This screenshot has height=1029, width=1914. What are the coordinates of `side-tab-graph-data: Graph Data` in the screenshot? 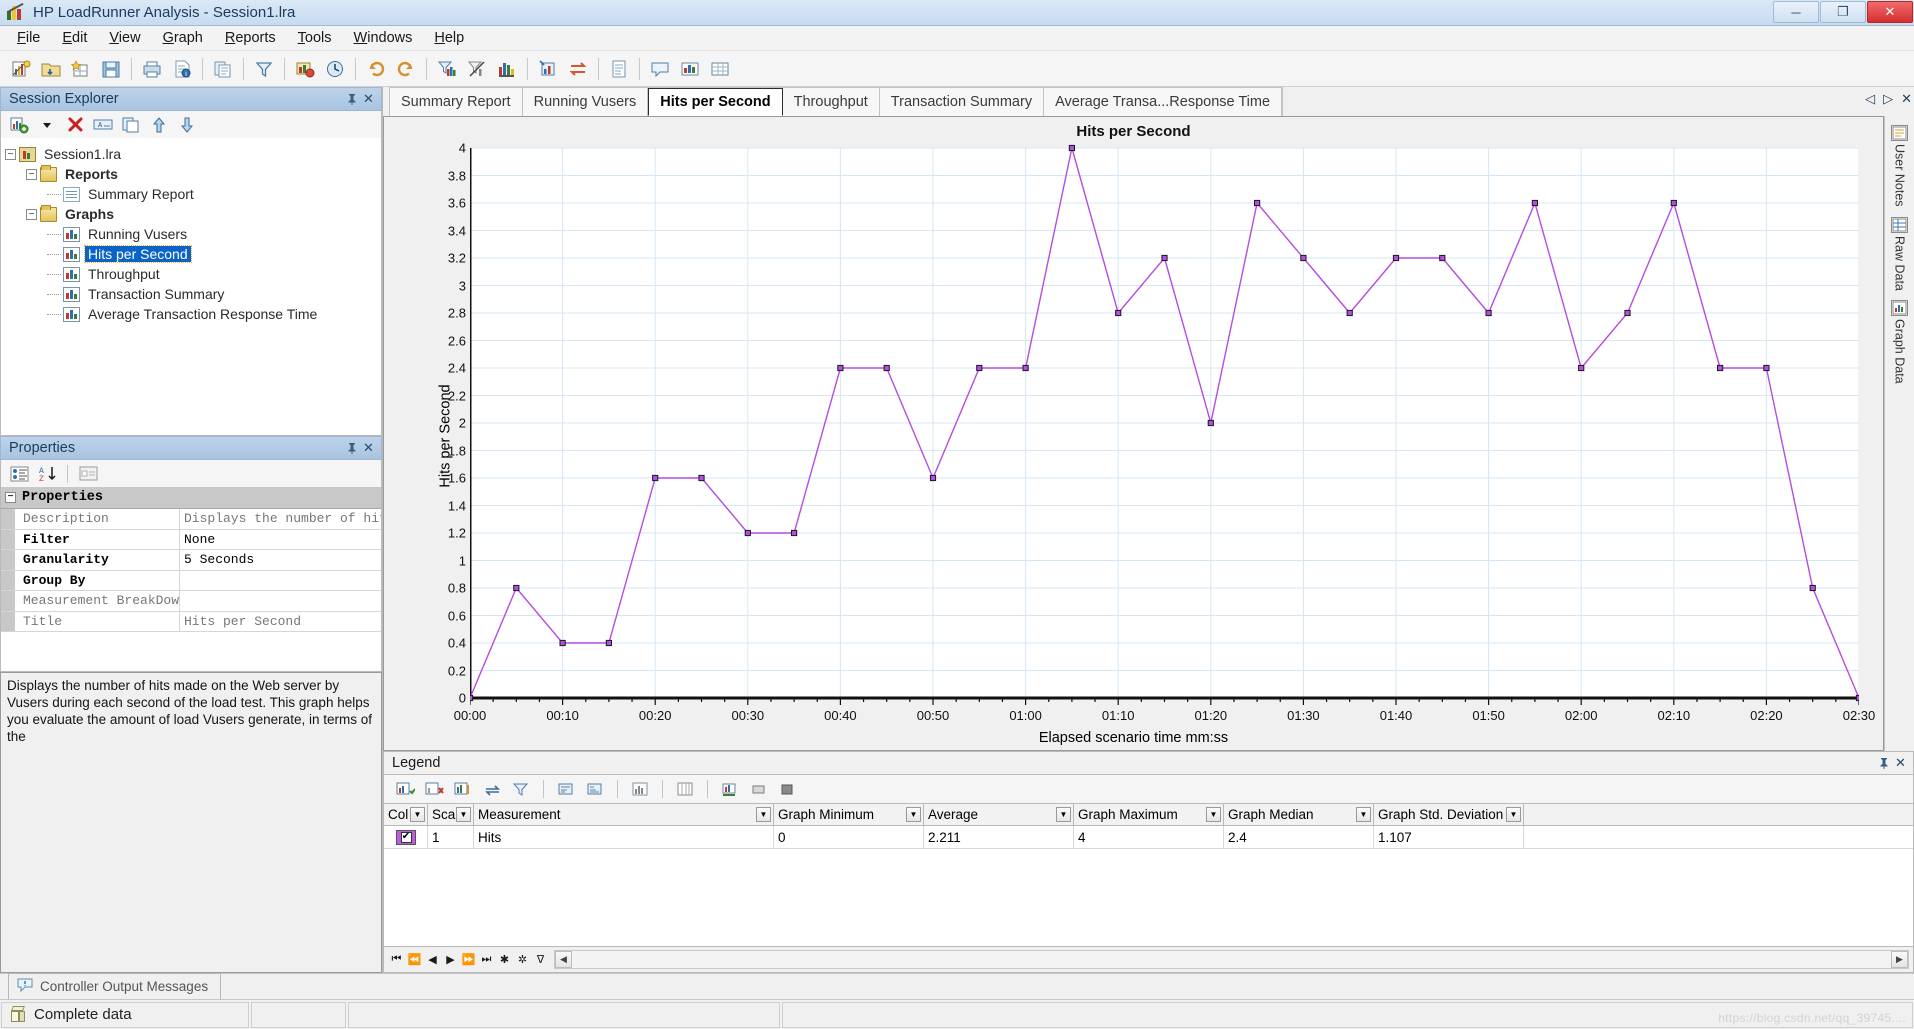 It's located at (1900, 342).